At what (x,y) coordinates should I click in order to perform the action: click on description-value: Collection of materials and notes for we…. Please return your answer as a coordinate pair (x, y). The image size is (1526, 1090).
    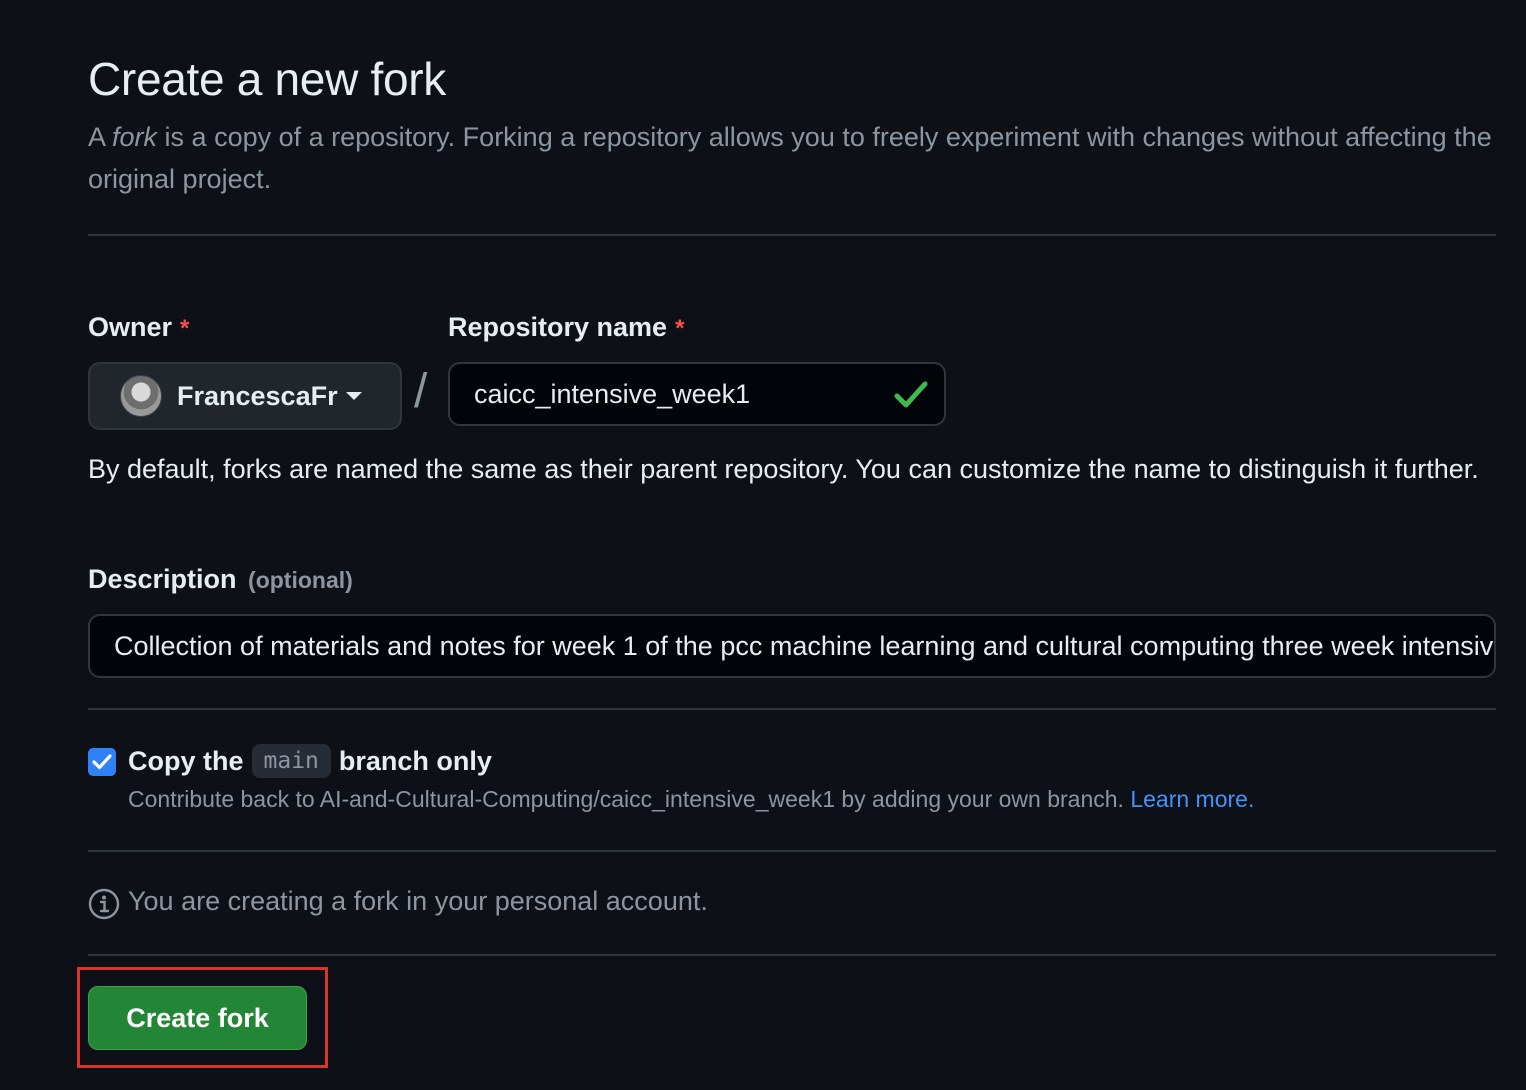
    Looking at the image, I should click on (805, 645).